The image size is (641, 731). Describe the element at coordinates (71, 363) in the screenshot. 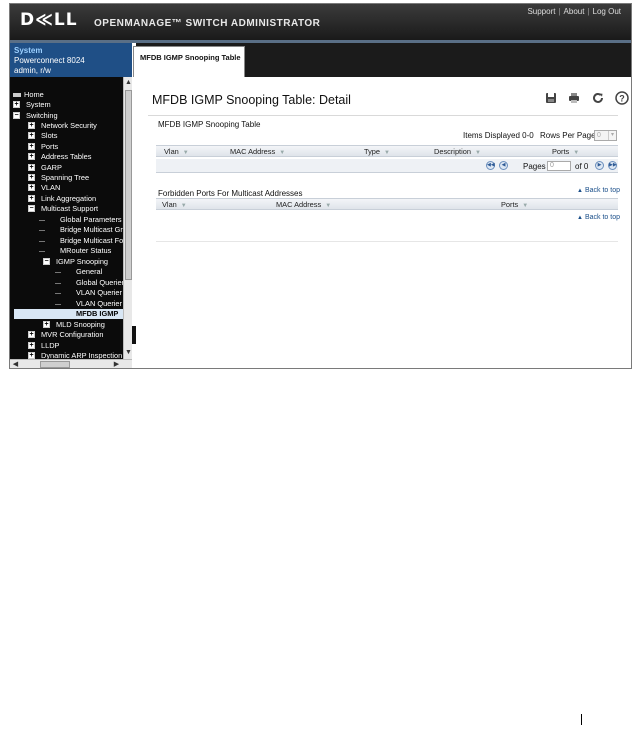

I see `nav-horizontal-scrollbar: ◀ ▶` at that location.